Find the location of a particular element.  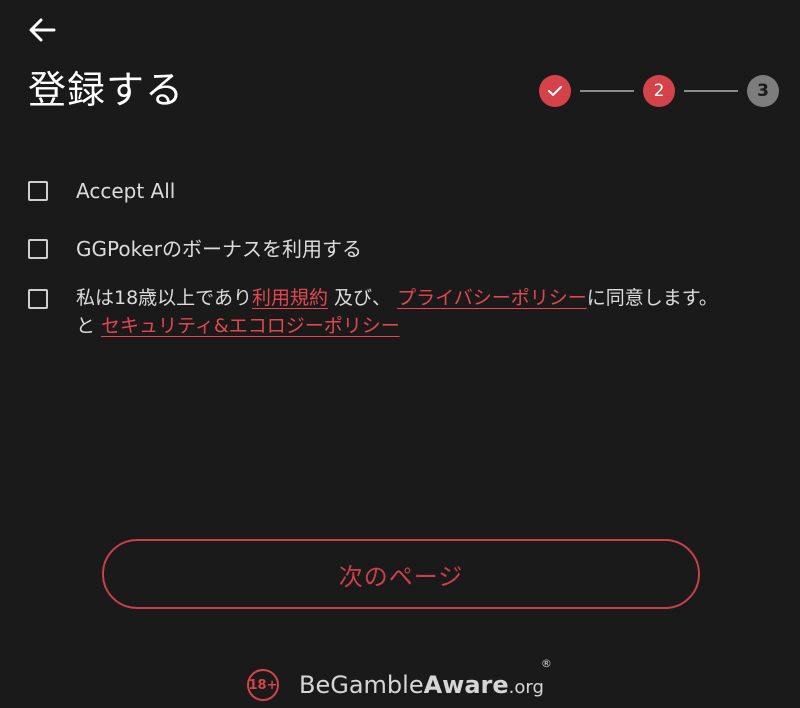

terms-prefix: 私は18歳以上であり is located at coordinates (164, 298).